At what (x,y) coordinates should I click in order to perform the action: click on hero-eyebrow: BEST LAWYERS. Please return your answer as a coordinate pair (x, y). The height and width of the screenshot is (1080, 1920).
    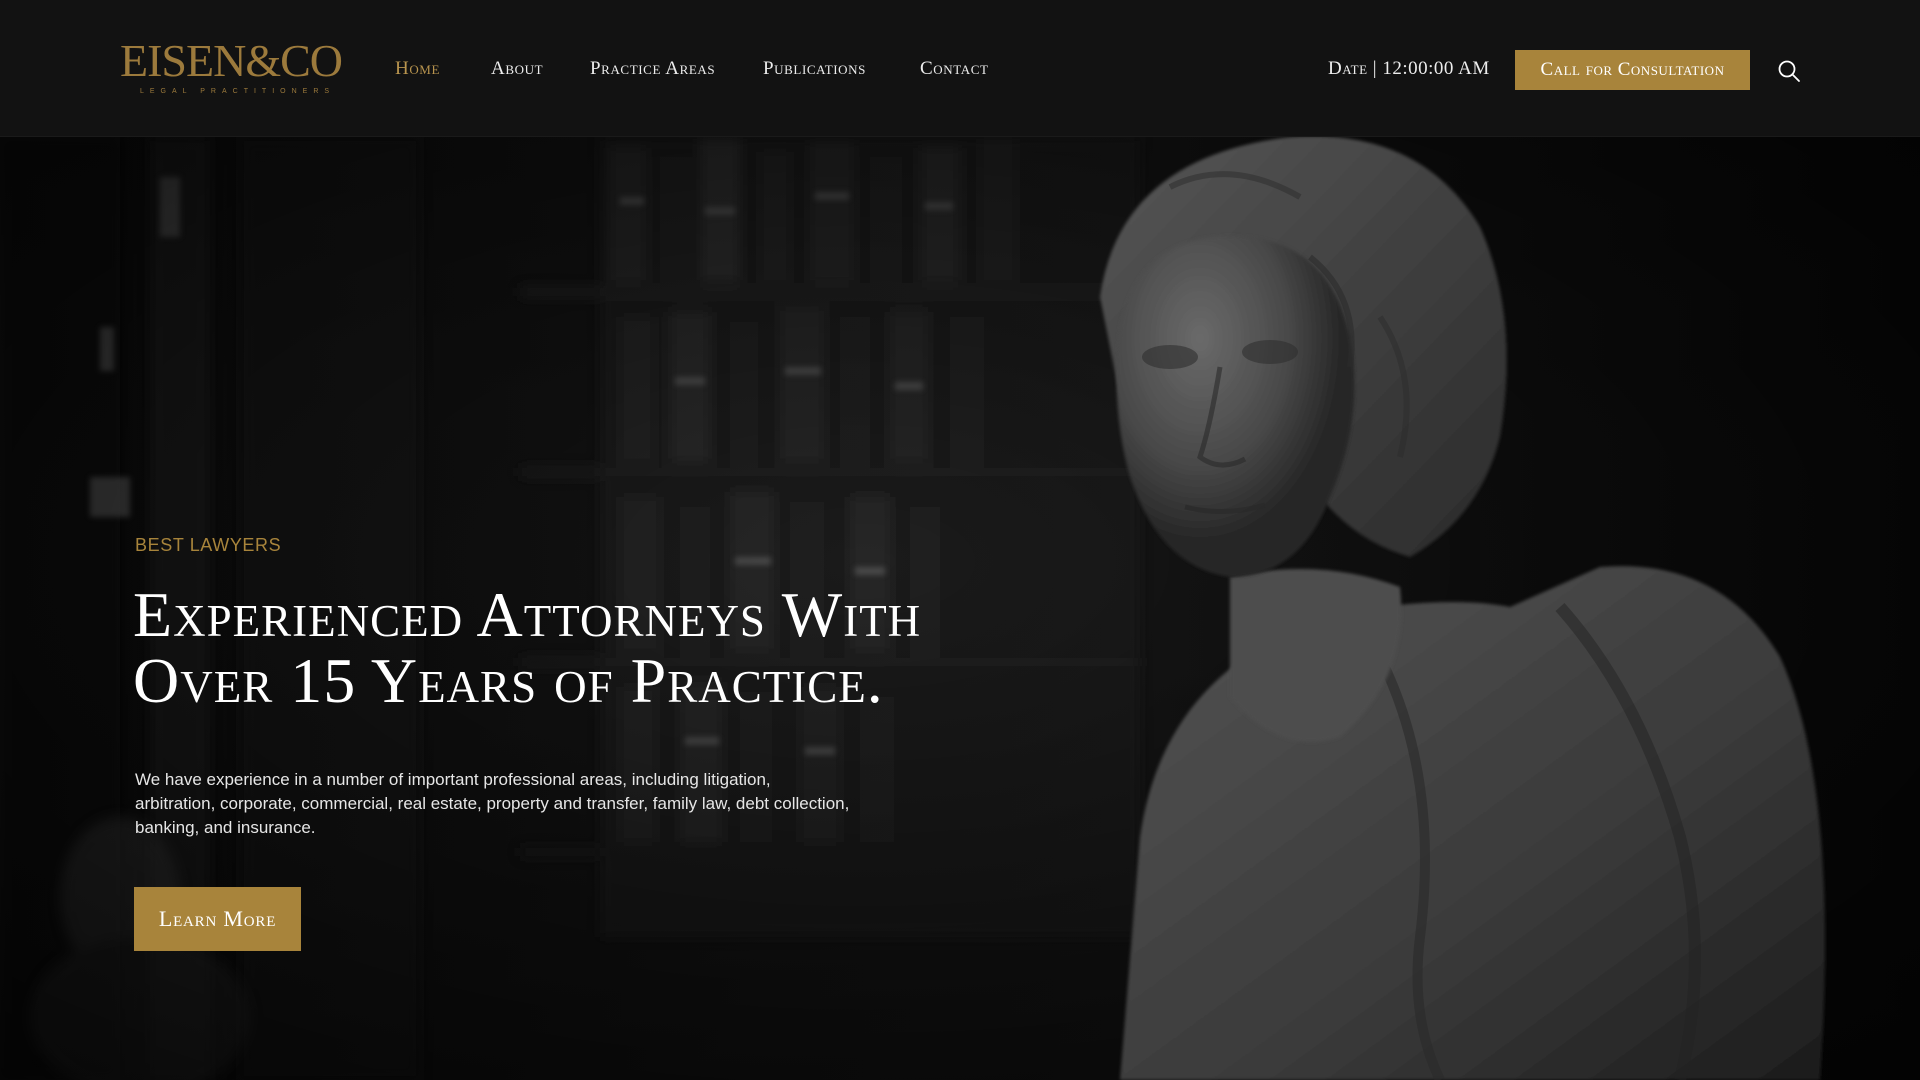
    Looking at the image, I should click on (208, 545).